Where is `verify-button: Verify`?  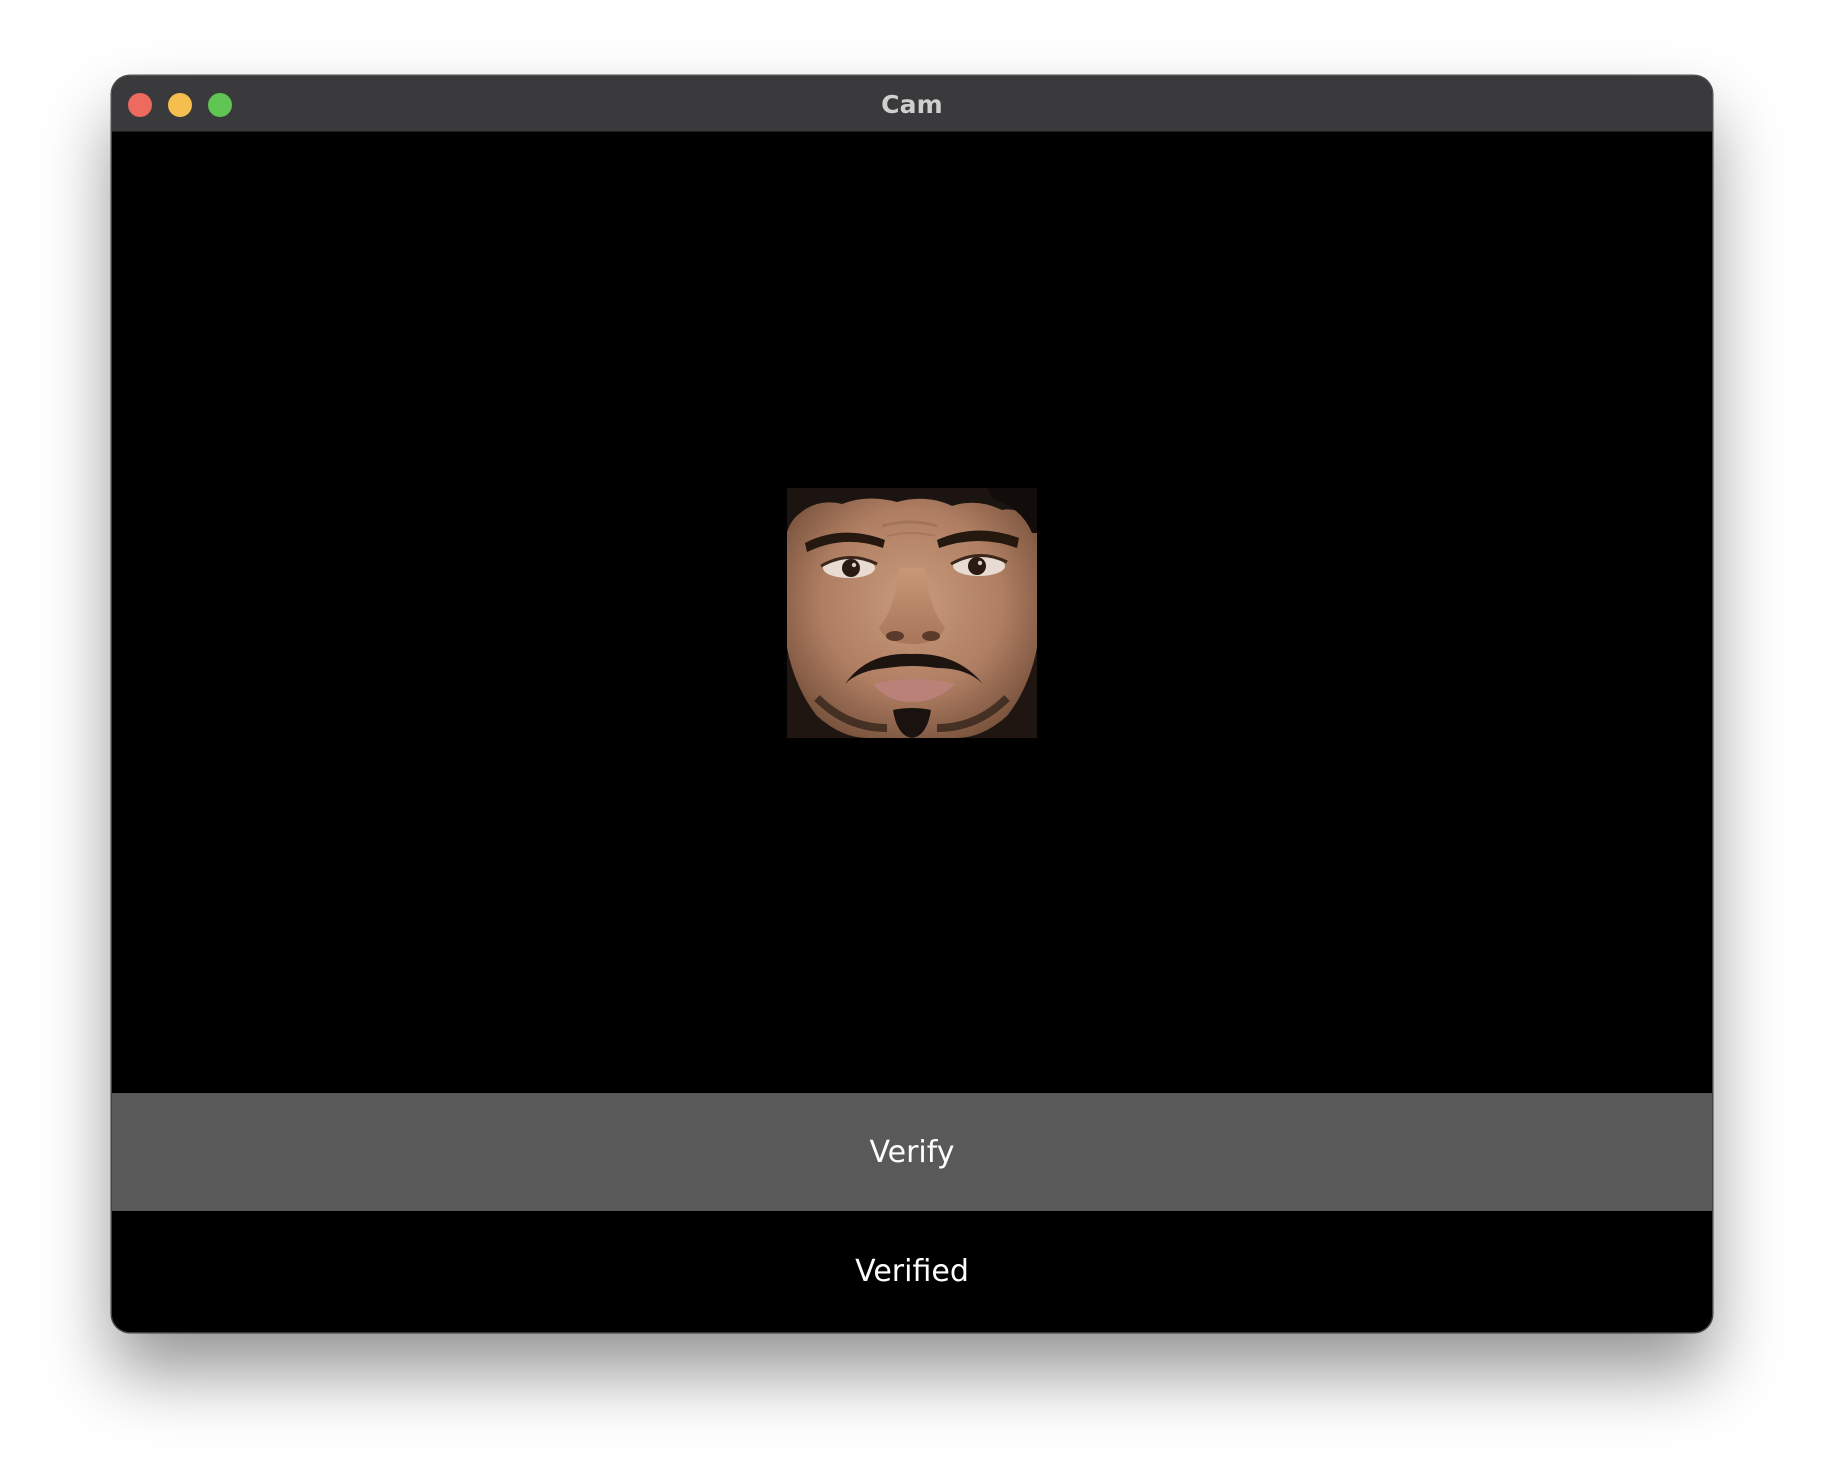
verify-button: Verify is located at coordinates (912, 1152).